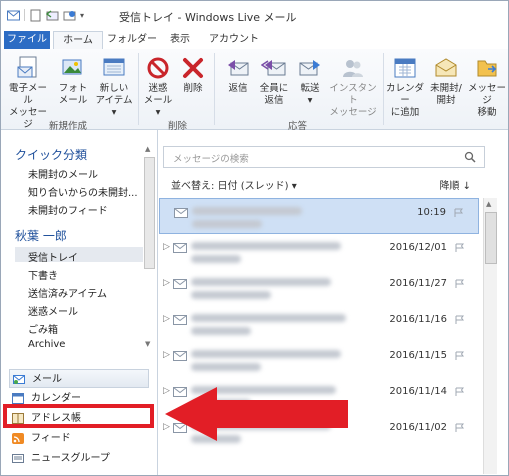 The width and height of the screenshot is (509, 476). Describe the element at coordinates (274, 81) in the screenshot. I see `reply-all-button: 全員に 返信` at that location.